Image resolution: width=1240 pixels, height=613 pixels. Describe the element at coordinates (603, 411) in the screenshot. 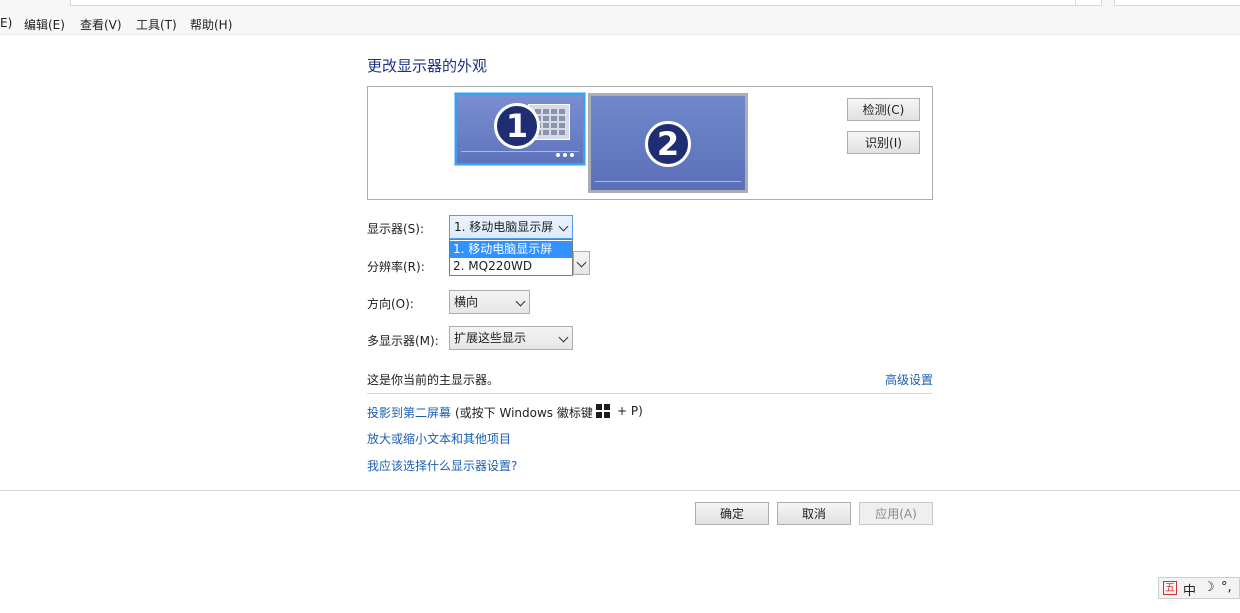

I see `windows-logo-icon` at that location.